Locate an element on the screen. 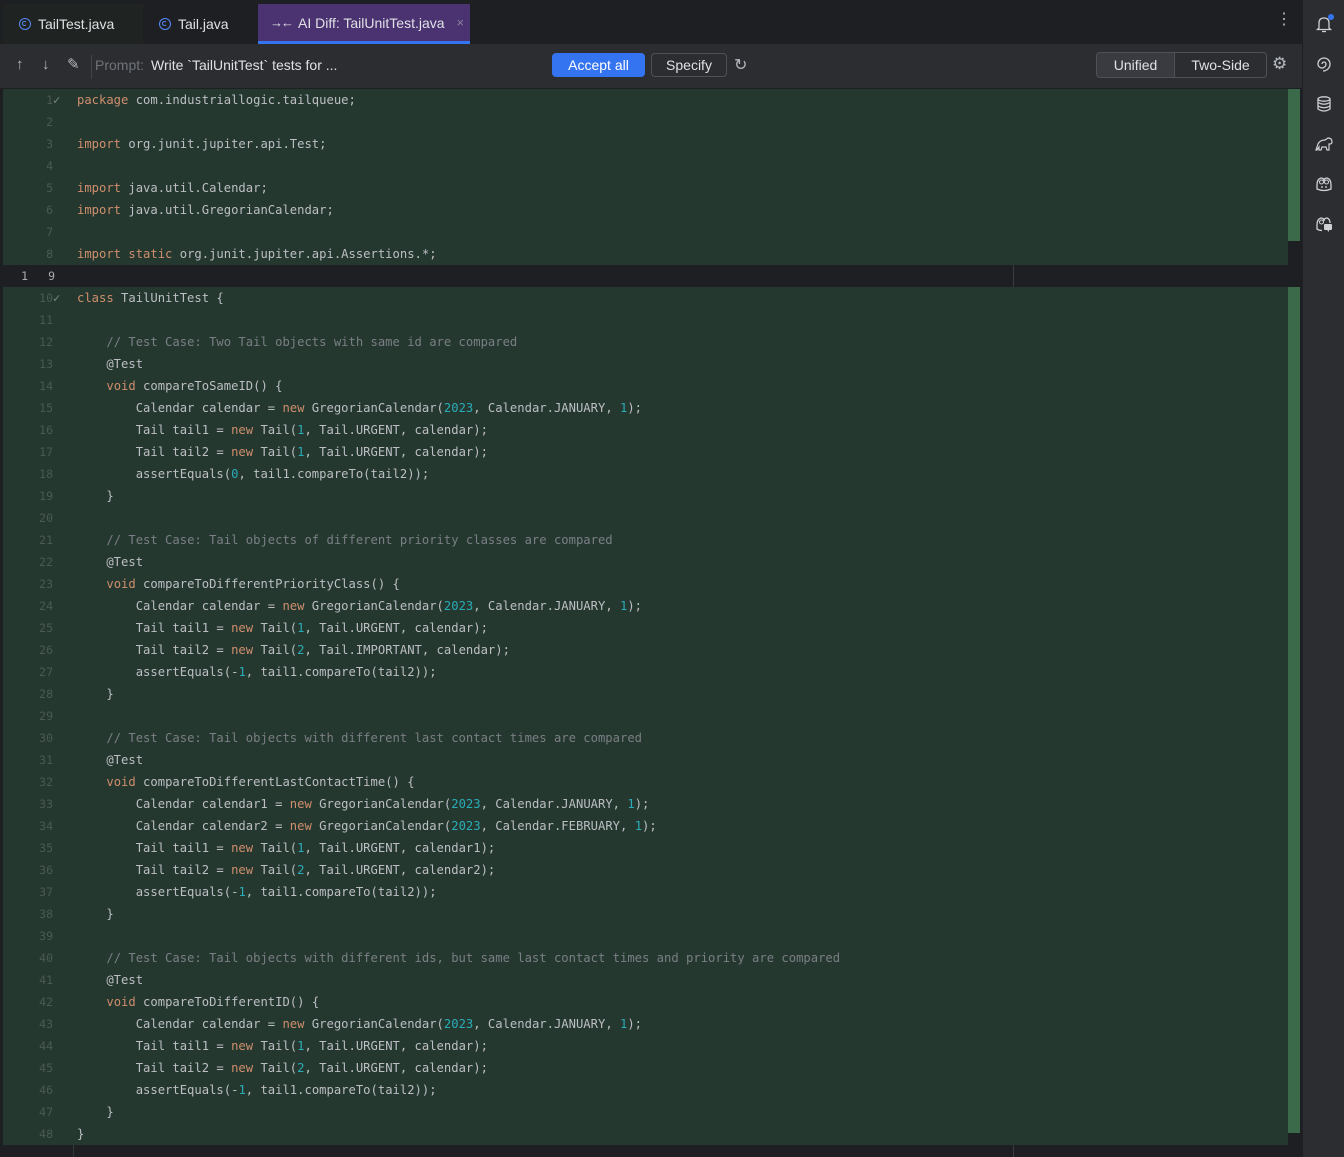  added-code-line: 3 import org.junit.jupiter.api.Test; is located at coordinates (645, 144).